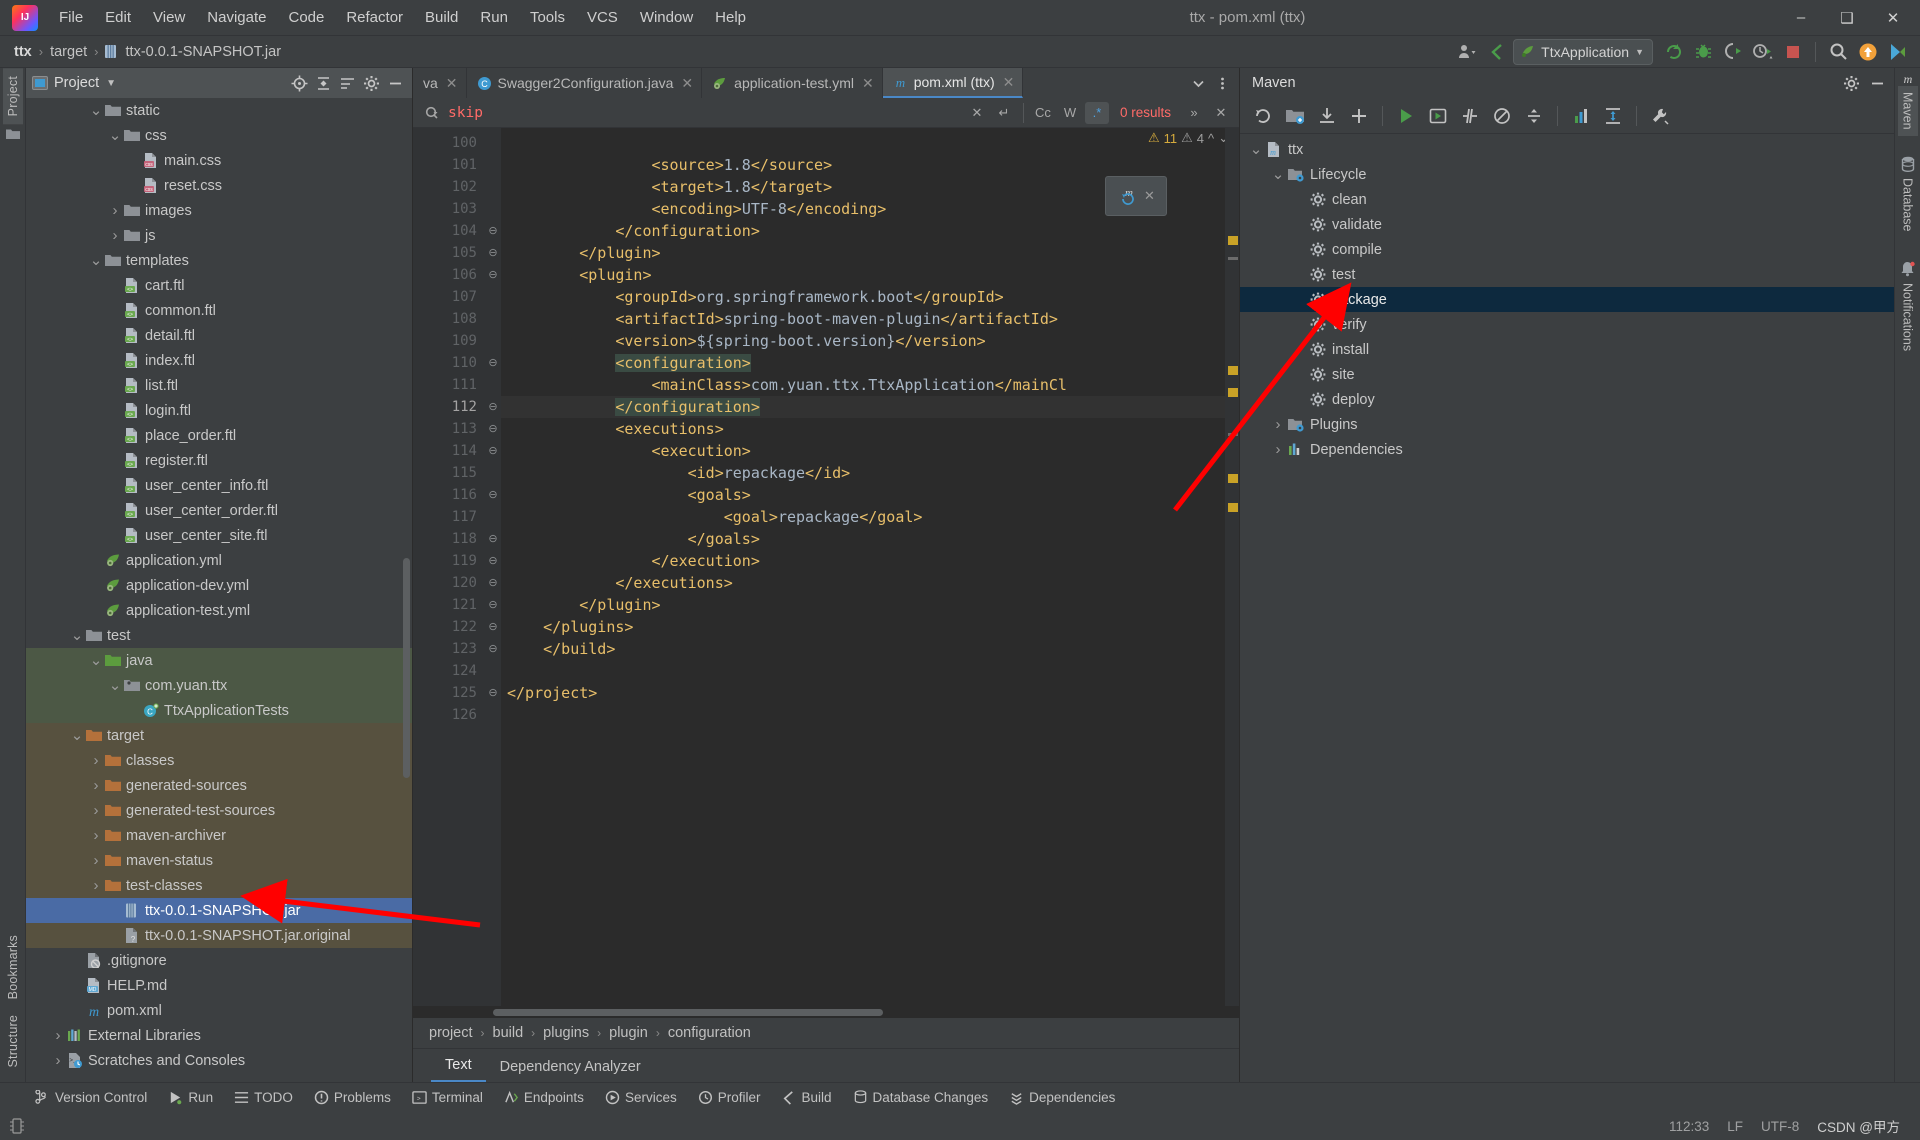 The width and height of the screenshot is (1920, 1140). Describe the element at coordinates (219, 260) in the screenshot. I see `project-tree-item-templates: ⌄ templates` at that location.